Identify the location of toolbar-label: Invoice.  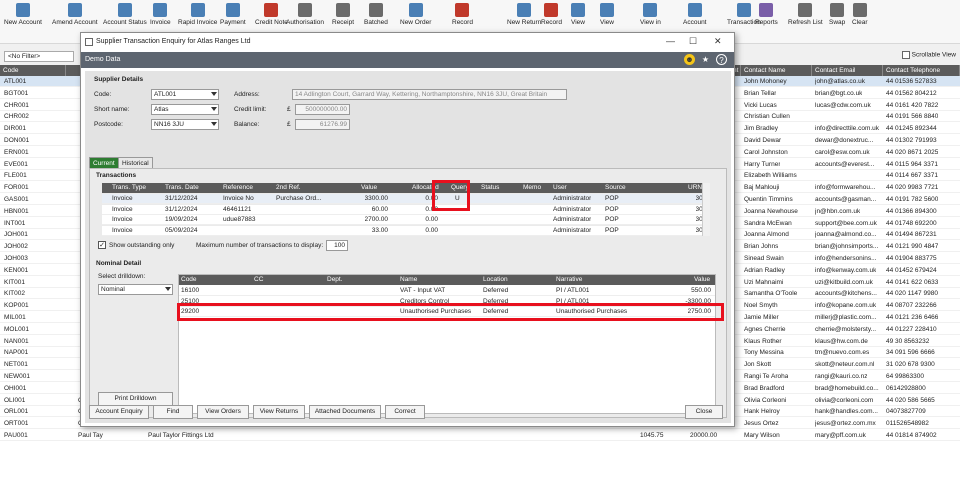
(160, 22).